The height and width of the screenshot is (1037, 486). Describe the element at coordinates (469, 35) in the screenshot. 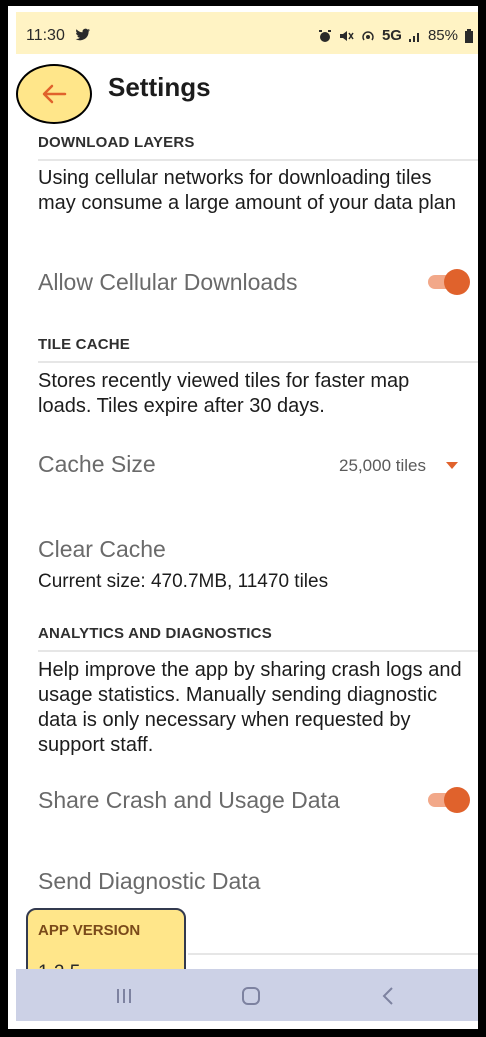

I see `battery-icon` at that location.